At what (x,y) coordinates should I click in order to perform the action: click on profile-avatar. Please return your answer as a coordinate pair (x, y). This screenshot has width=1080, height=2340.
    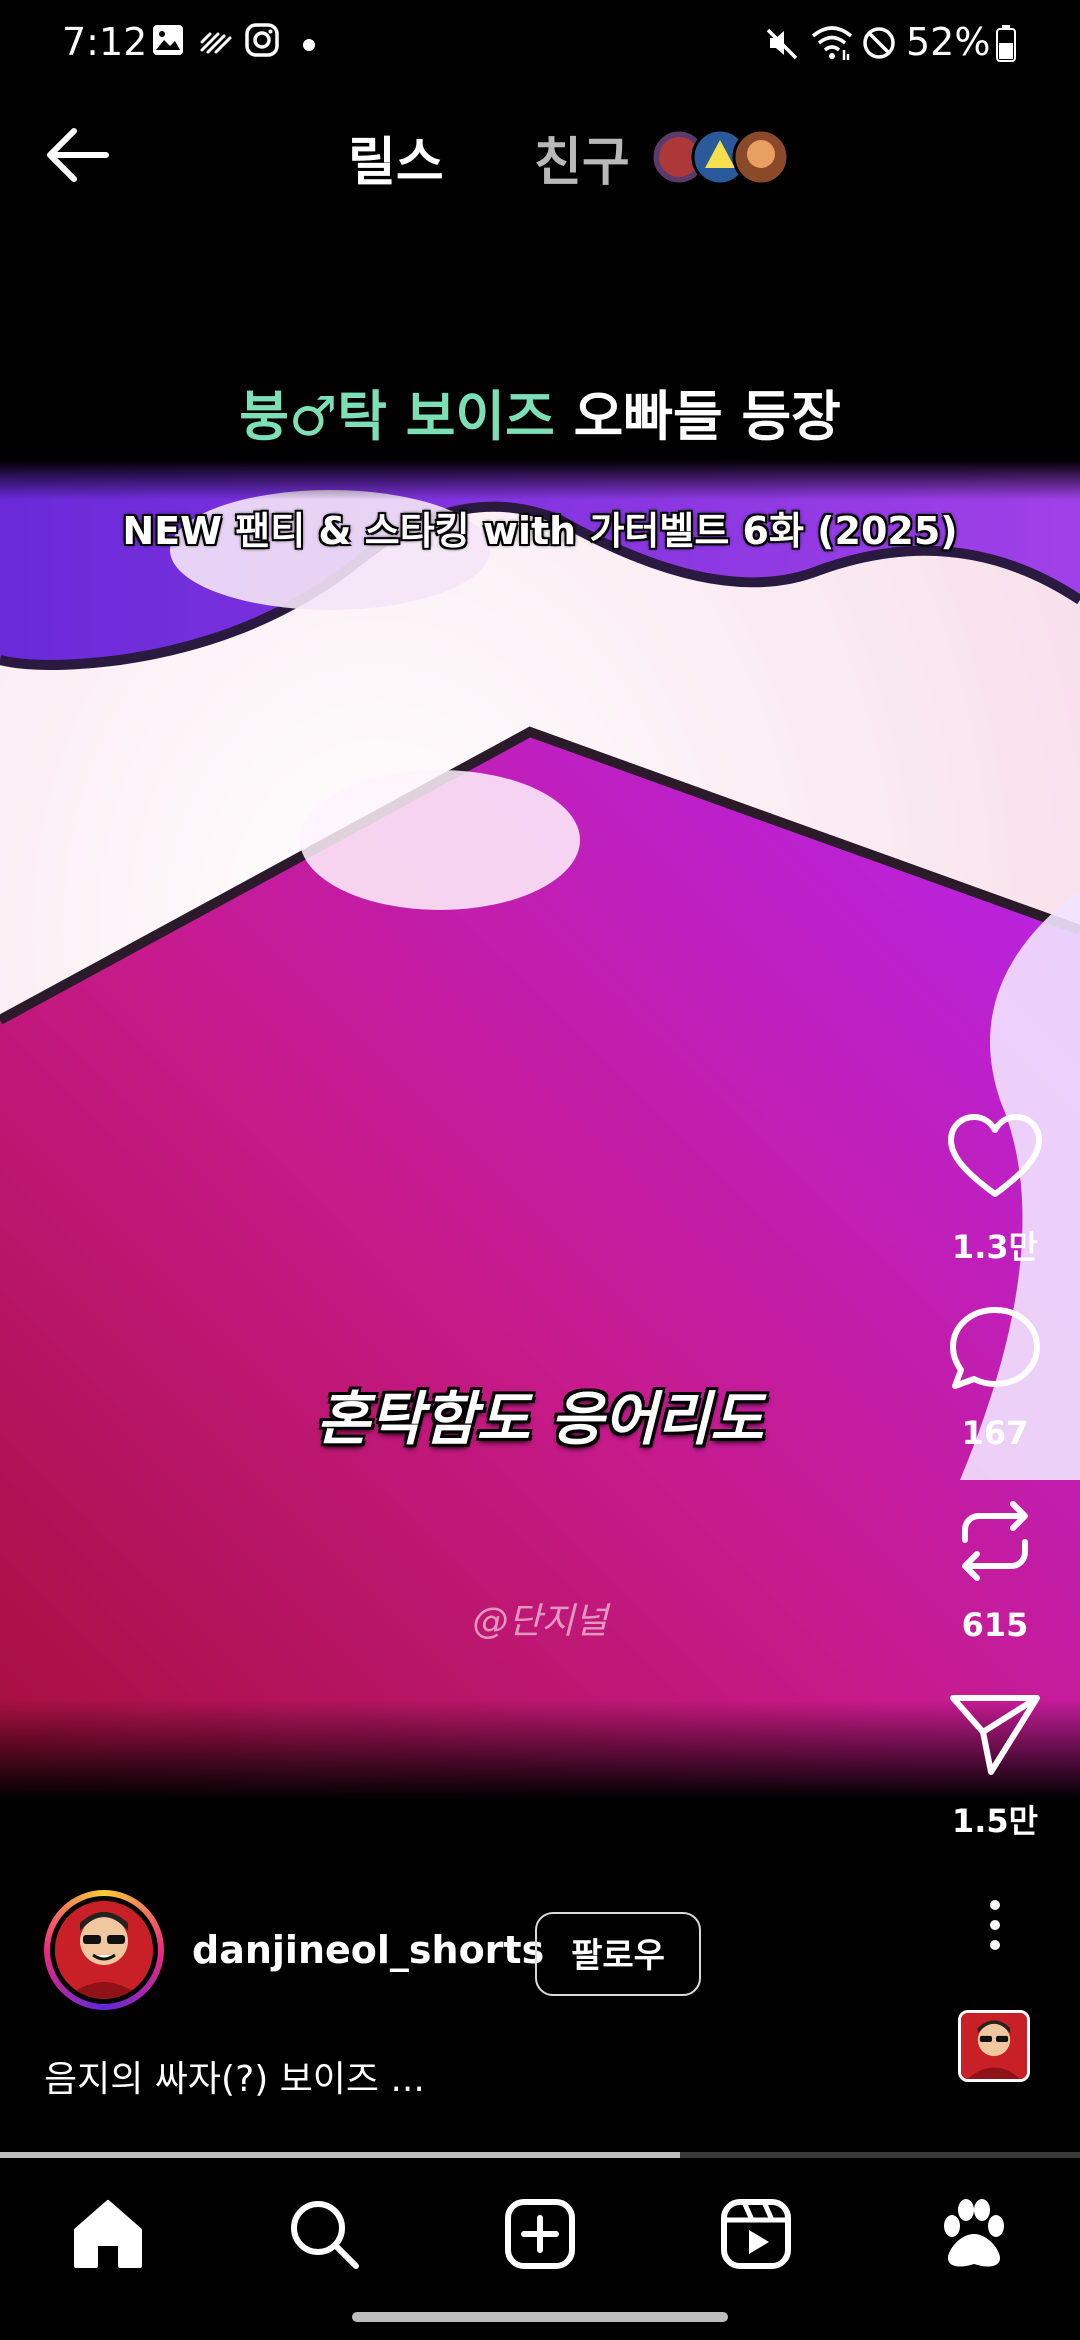
    Looking at the image, I should click on (104, 1950).